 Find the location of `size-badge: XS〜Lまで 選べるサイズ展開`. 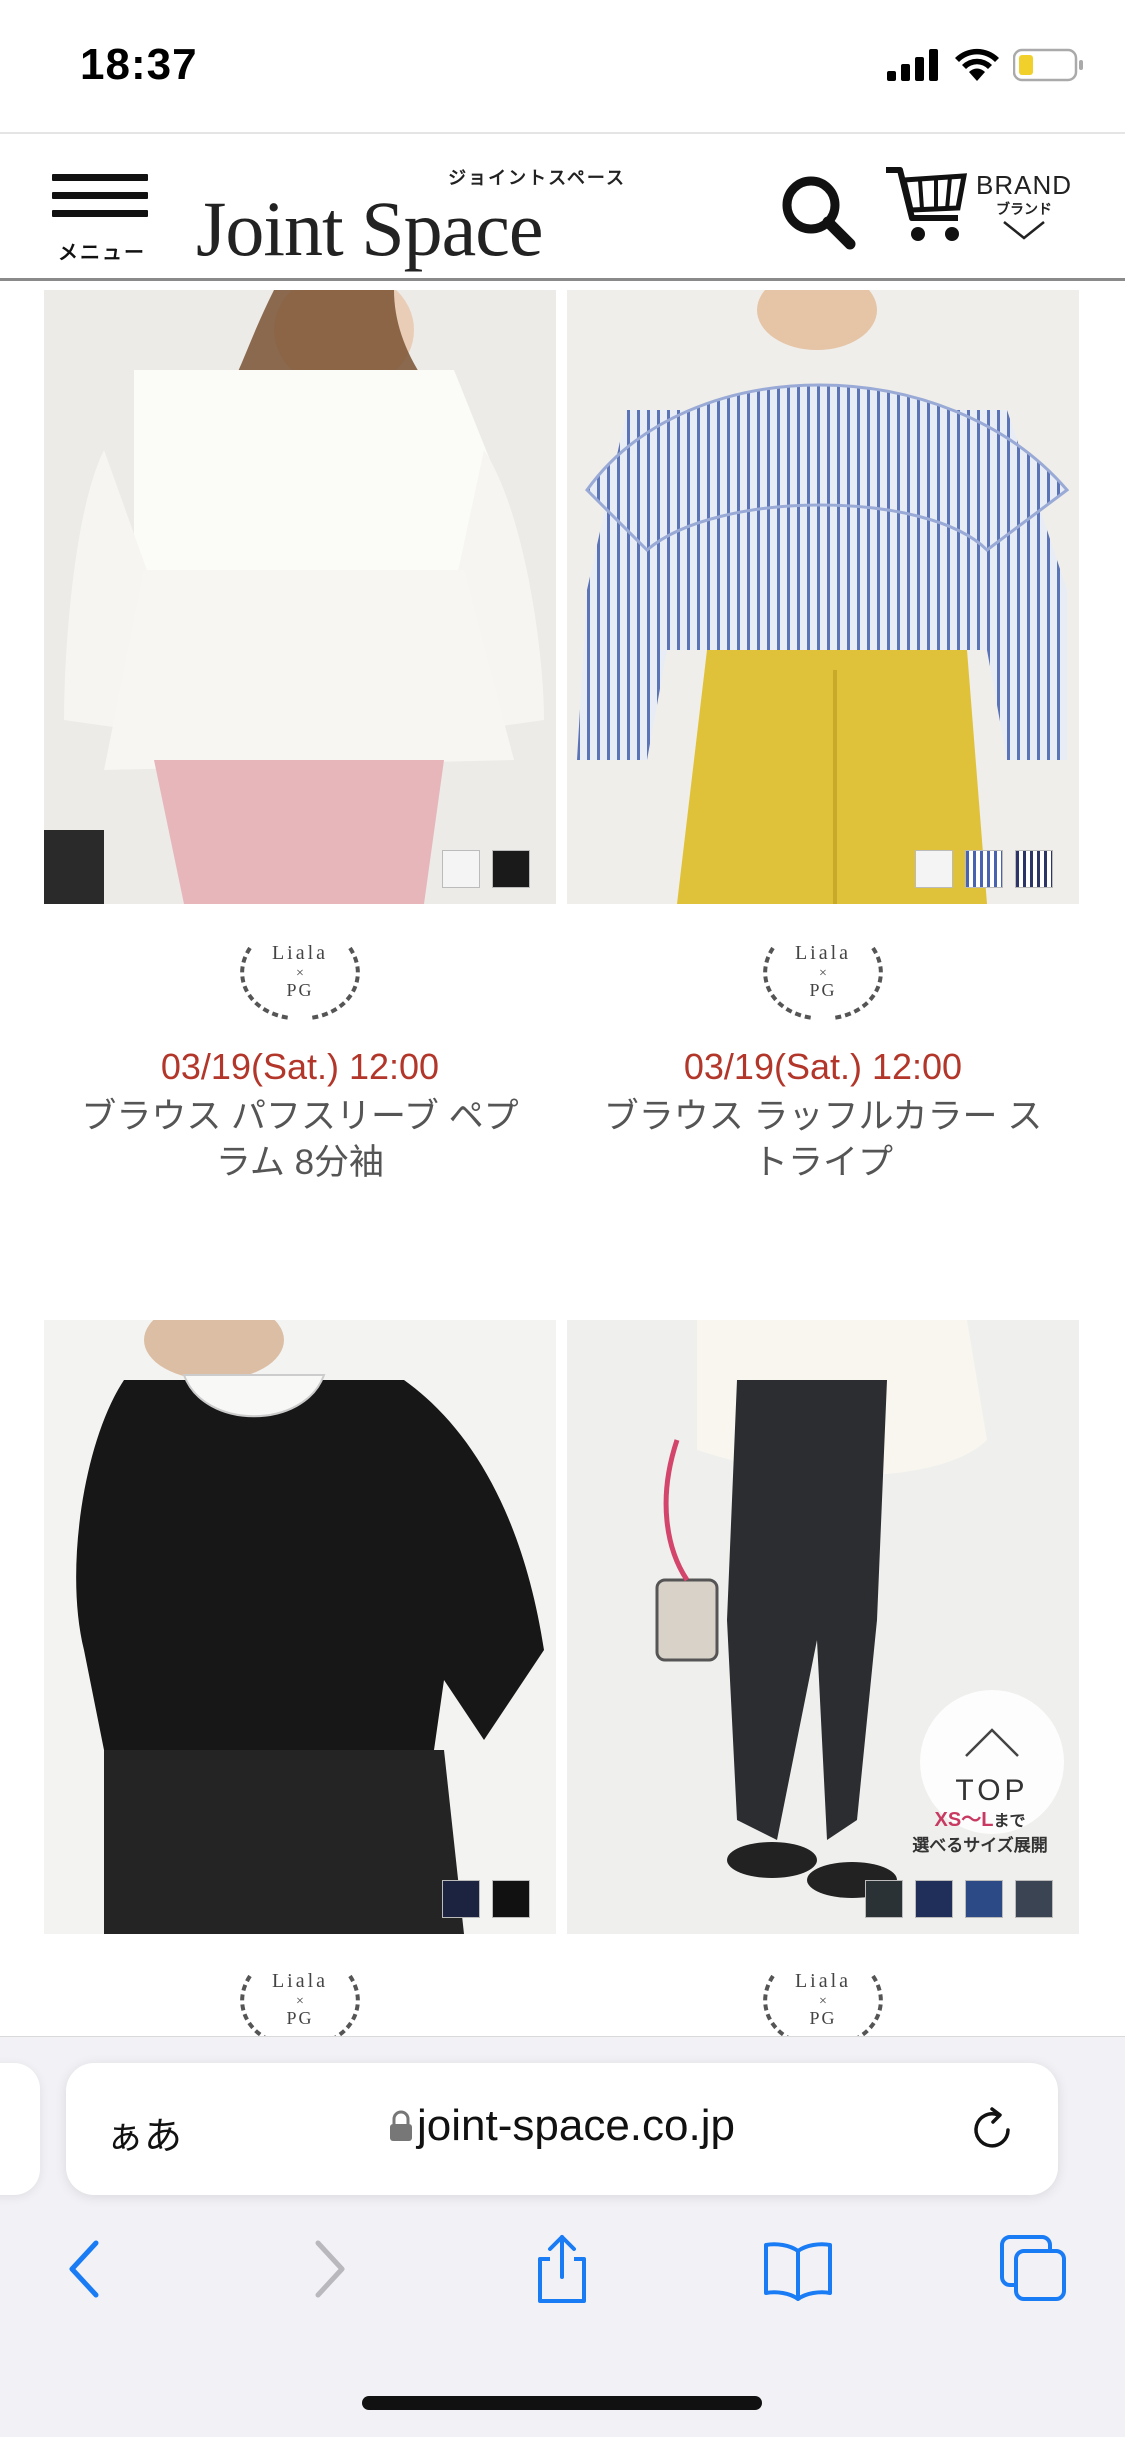

size-badge: XS〜Lまで 選べるサイズ展開 is located at coordinates (980, 1833).